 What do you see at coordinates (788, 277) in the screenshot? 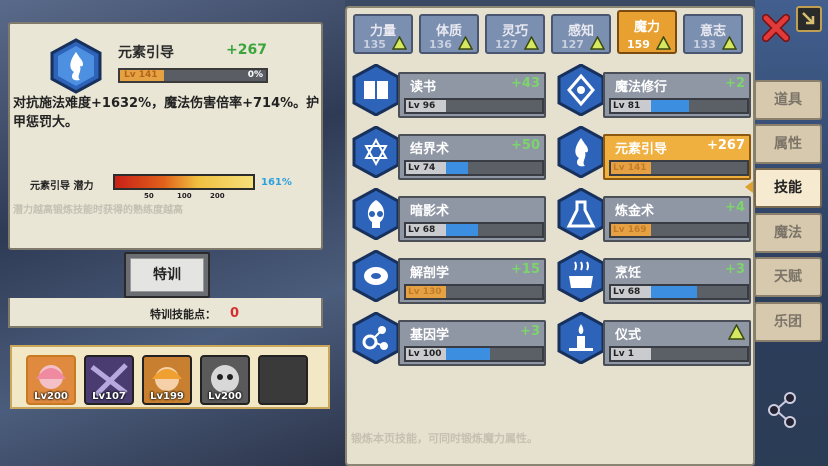
I see `tab-talent: 天赋` at bounding box center [788, 277].